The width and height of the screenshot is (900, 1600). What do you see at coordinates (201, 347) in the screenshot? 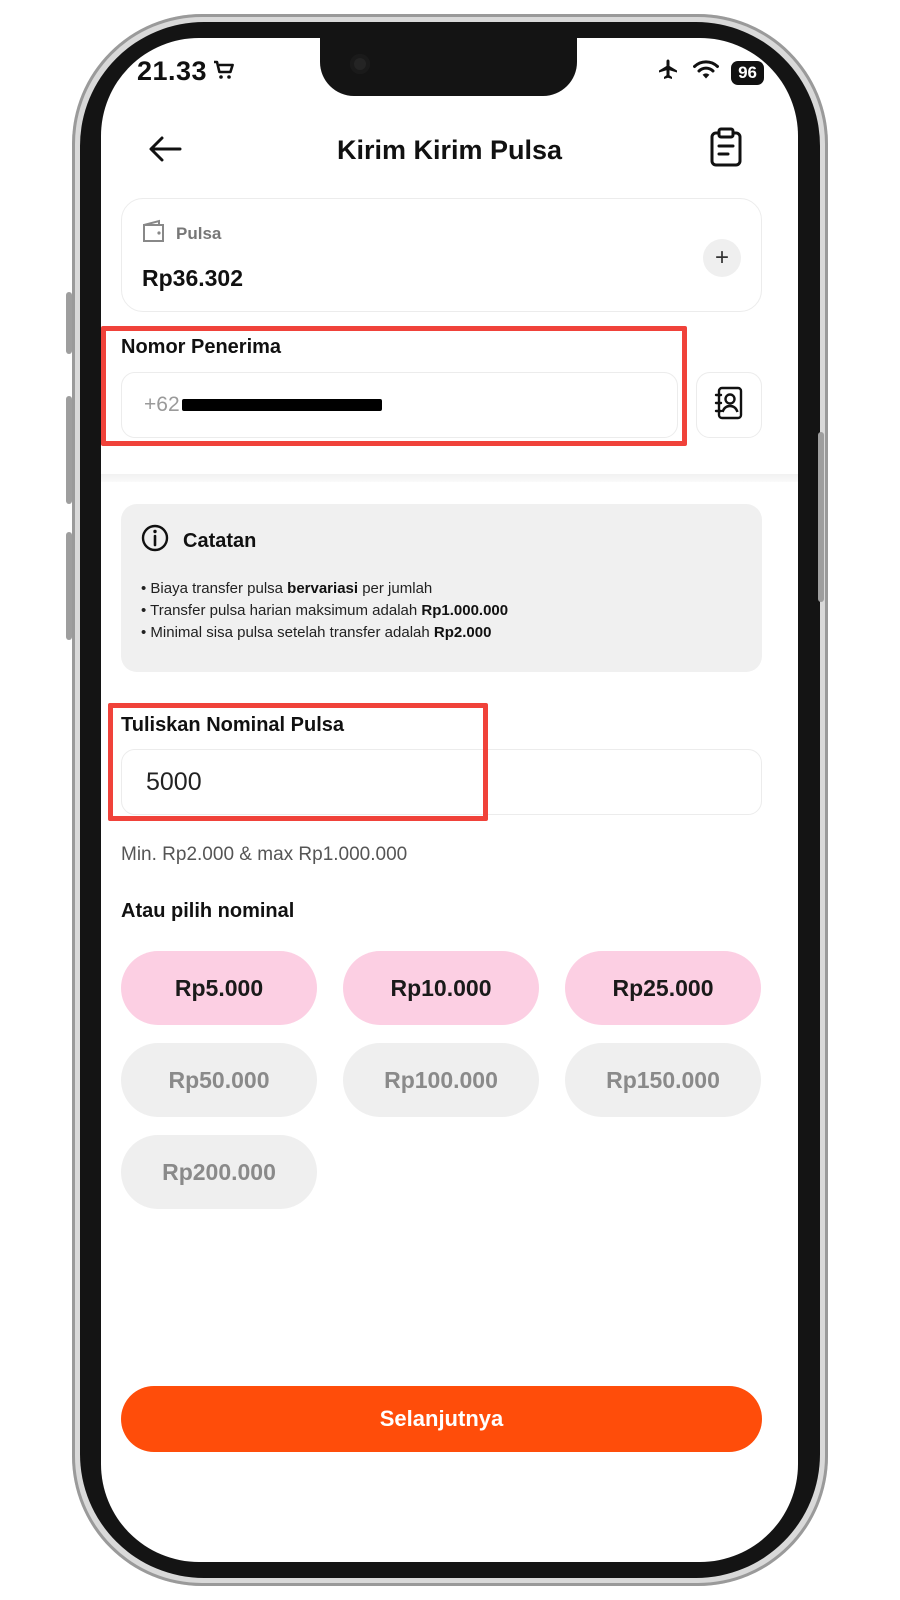
I see `recipient-label: Nomor Penerima` at bounding box center [201, 347].